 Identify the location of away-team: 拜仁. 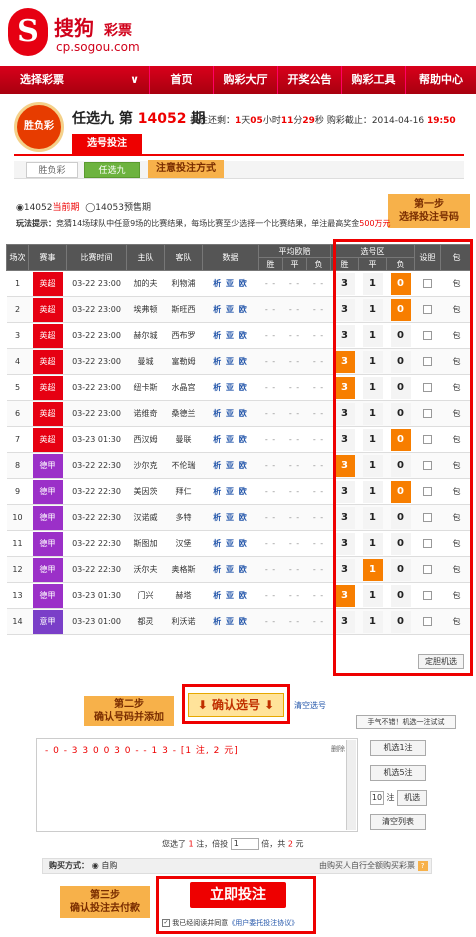
(183, 491).